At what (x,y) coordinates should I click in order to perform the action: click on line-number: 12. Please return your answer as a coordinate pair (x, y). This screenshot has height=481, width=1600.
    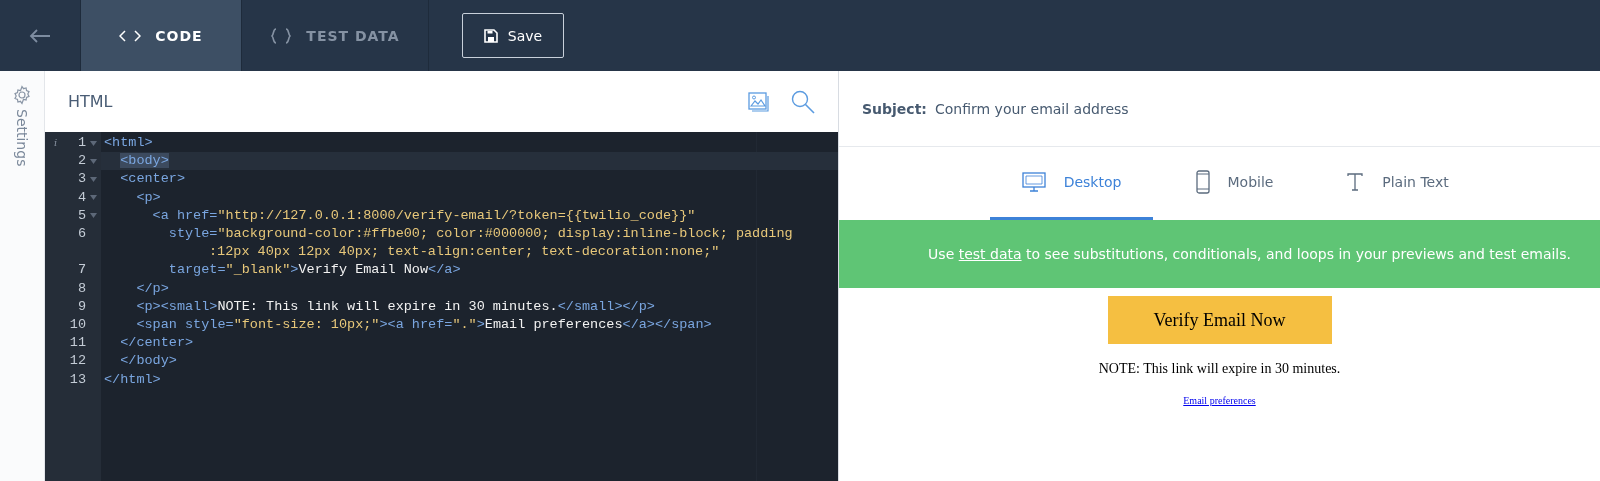
    Looking at the image, I should click on (77, 361).